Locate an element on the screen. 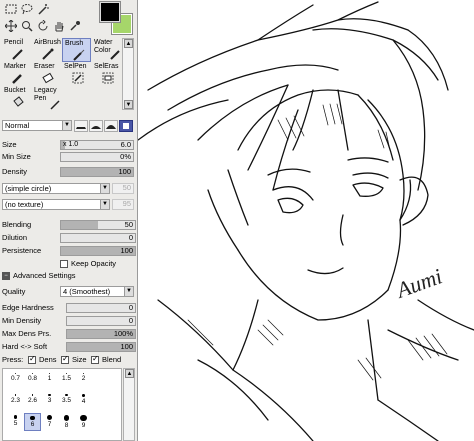 This screenshot has width=474, height=441. brush-size-preset: 5 is located at coordinates (15, 422).